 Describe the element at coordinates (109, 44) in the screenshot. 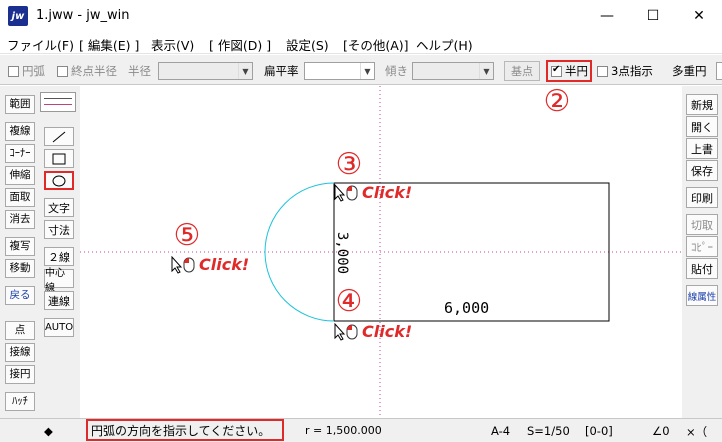

I see `menu-edit: [ 編集(E) ]` at that location.